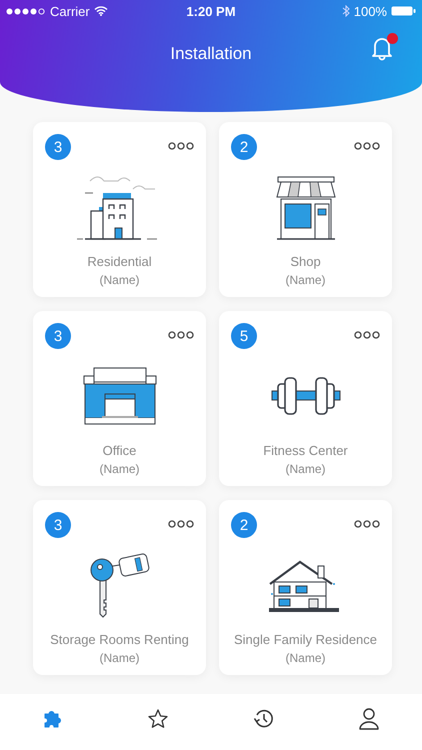 This screenshot has width=422, height=750. What do you see at coordinates (370, 11) in the screenshot?
I see `battery-level: 100%` at bounding box center [370, 11].